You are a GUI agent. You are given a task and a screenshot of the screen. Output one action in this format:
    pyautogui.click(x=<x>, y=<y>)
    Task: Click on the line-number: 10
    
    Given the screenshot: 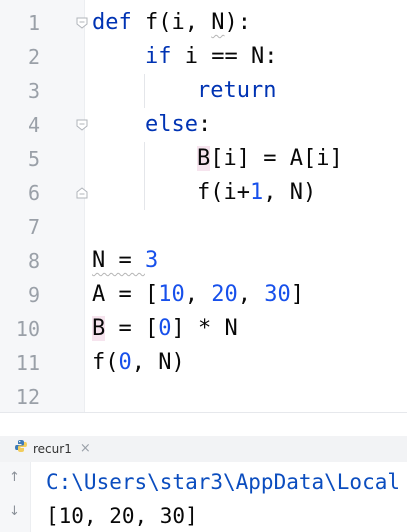 What is the action you would take?
    pyautogui.click(x=27, y=329)
    